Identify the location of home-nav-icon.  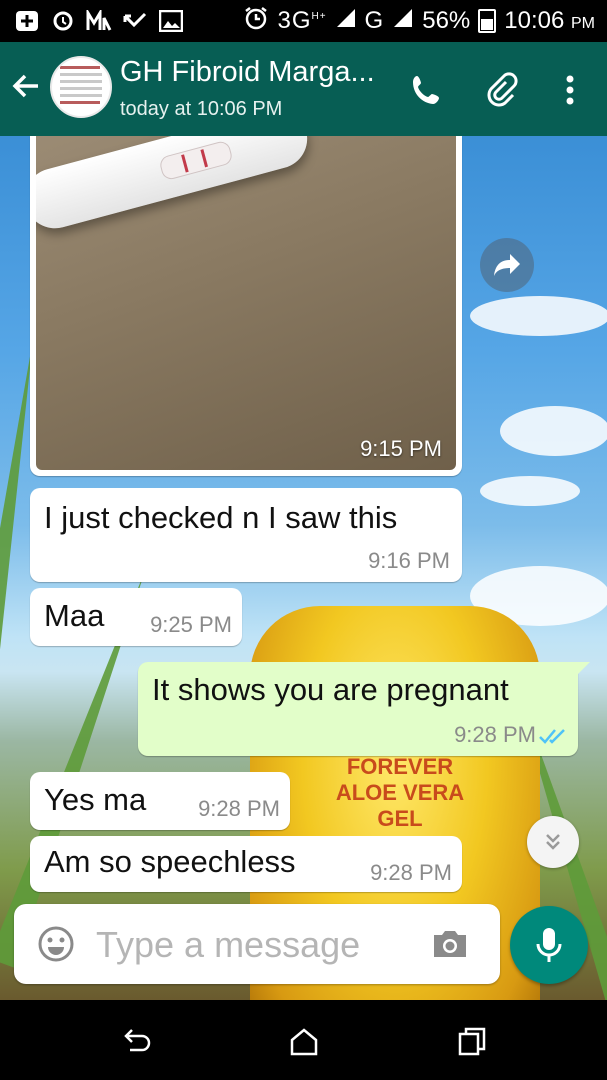
(304, 1042).